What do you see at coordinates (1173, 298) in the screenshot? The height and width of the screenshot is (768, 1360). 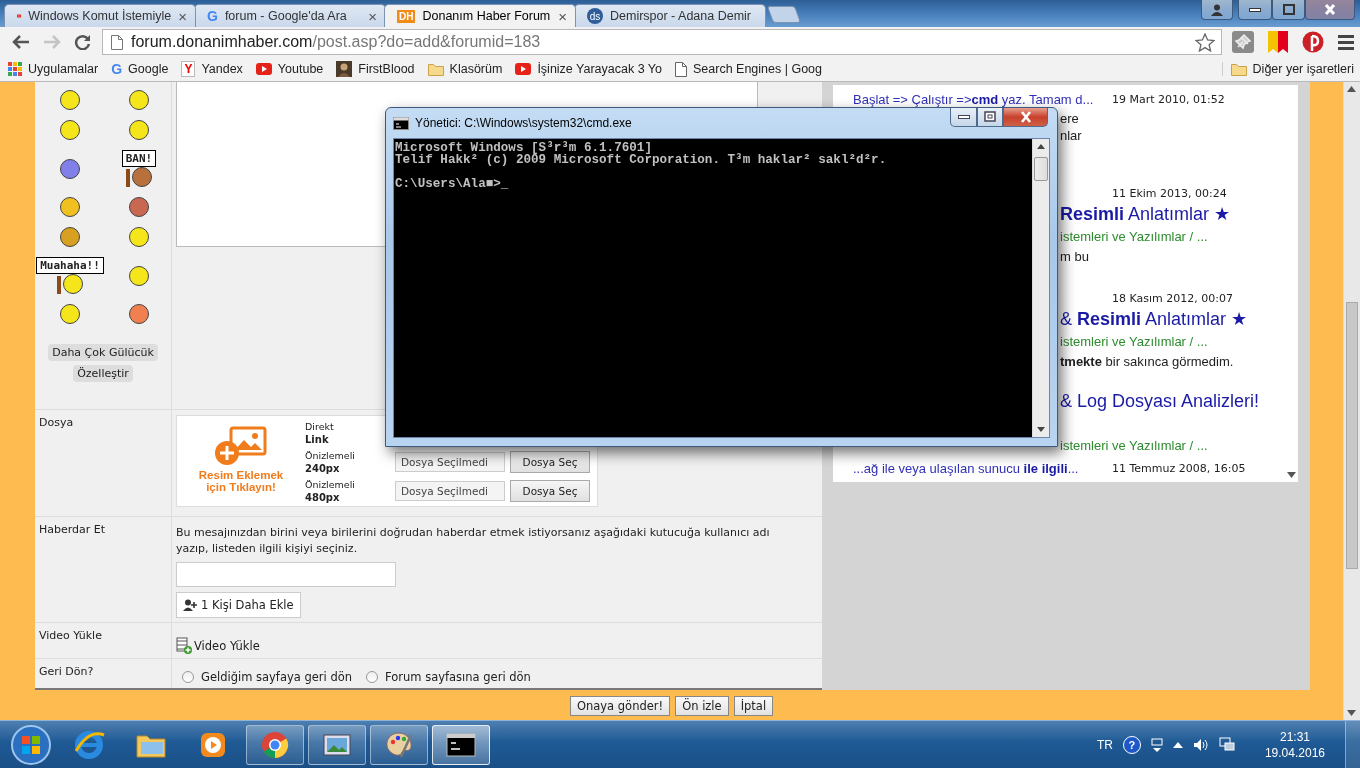 I see `result-date: 18 Kasım 2012, 00:07` at bounding box center [1173, 298].